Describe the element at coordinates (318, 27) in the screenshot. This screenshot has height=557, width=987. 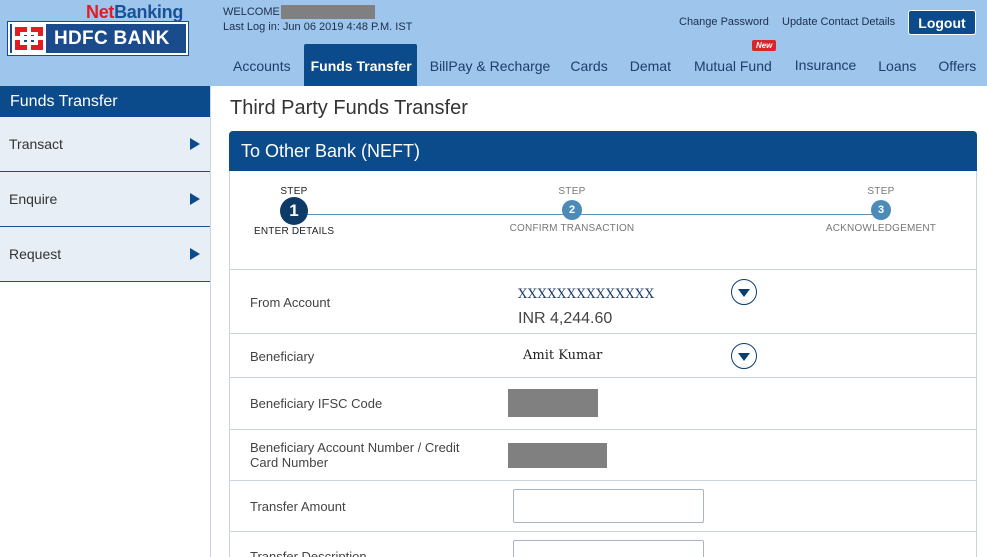
I see `last-login: Last Log in: Jun 06 2019 4:48 P.M. IST` at that location.